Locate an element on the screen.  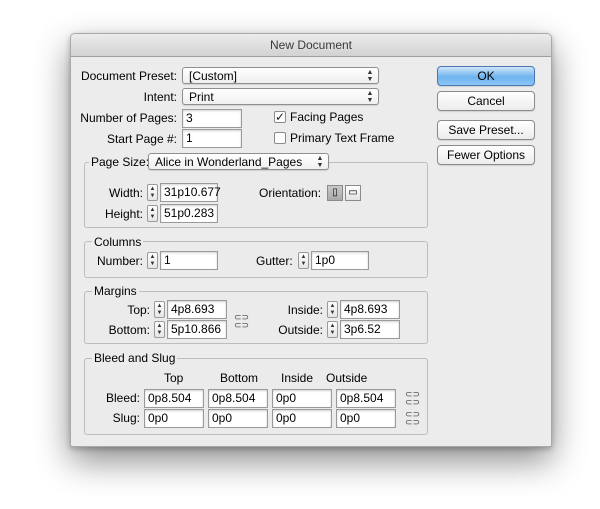
margins-chain-link-icon: ⊂⊃ ⊂⊃ is located at coordinates (241, 321).